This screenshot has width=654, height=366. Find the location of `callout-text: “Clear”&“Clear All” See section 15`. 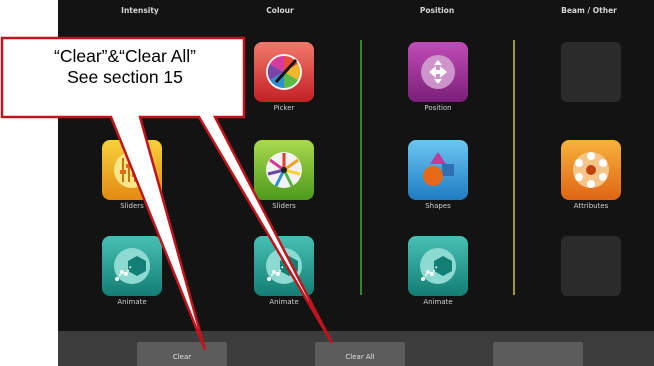

callout-text: “Clear”&“Clear All” See section 15 is located at coordinates (125, 67).